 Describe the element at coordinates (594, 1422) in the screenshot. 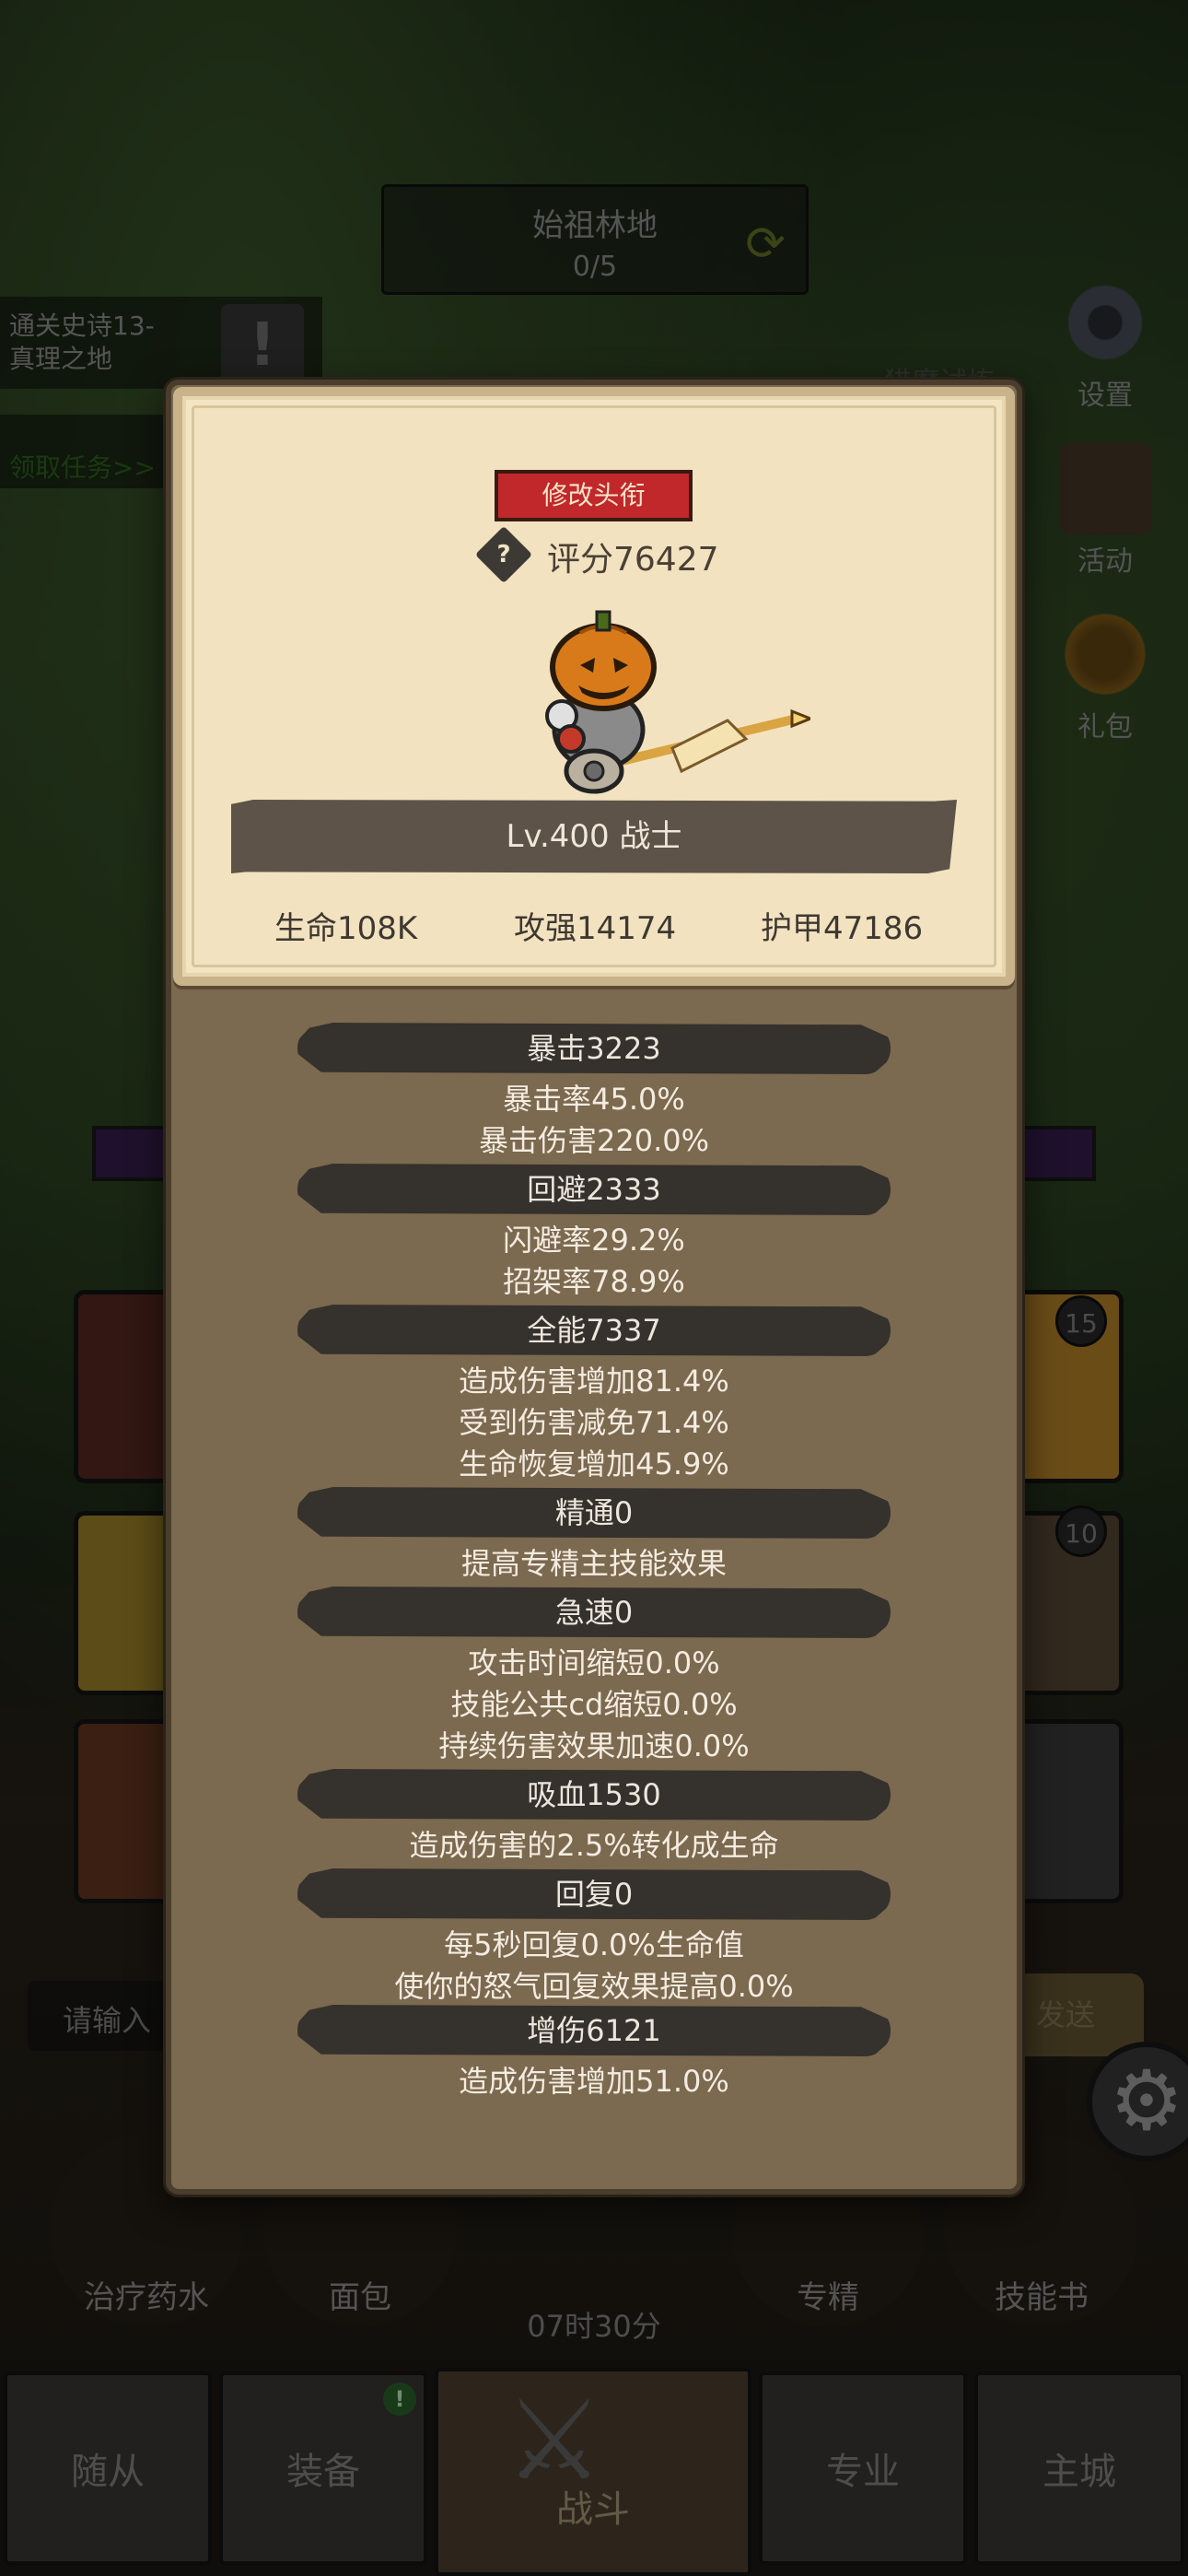

I see `stat-line: 受到伤害减免71.4%` at that location.